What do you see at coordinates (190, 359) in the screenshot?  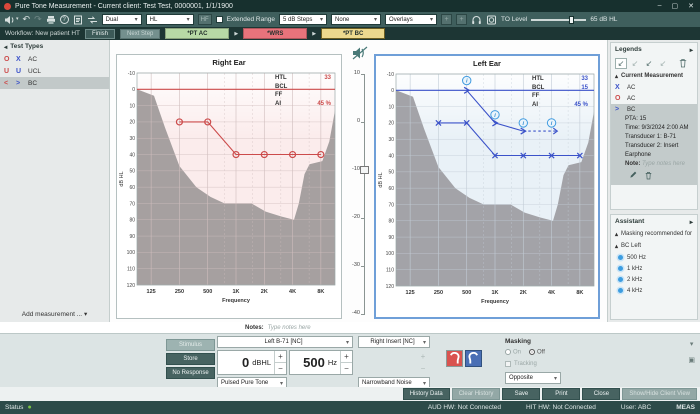 I see `store-button: Store` at bounding box center [190, 359].